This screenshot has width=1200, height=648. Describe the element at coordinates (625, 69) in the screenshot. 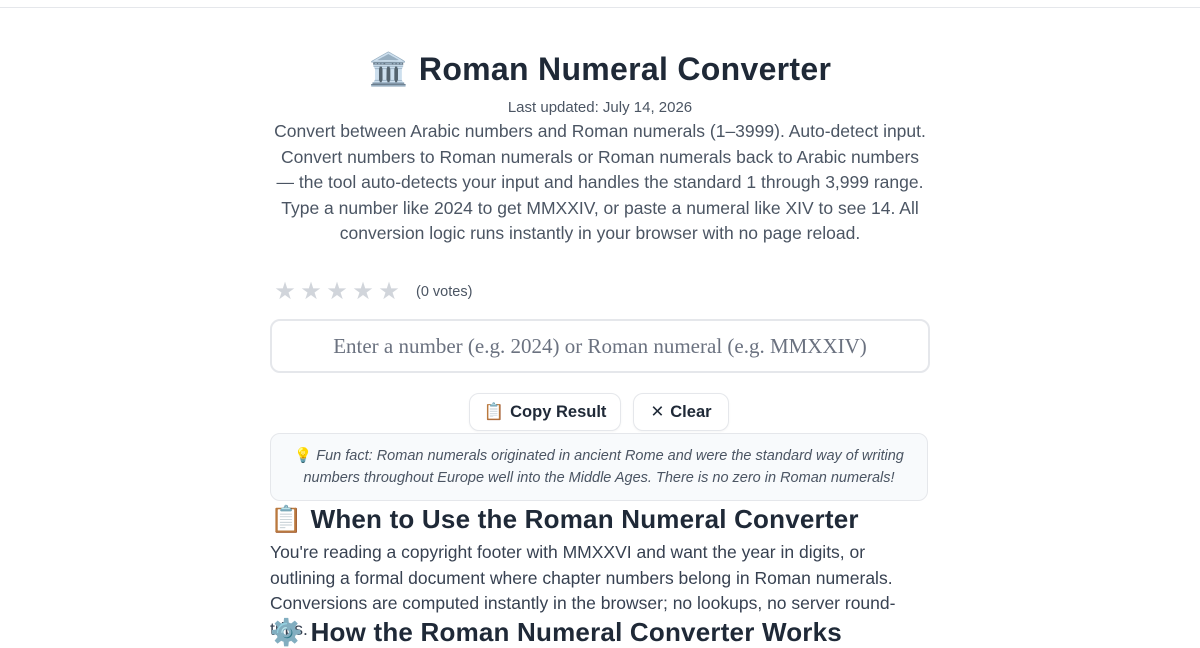

I see `page-title-text: Roman Numeral Converter` at that location.